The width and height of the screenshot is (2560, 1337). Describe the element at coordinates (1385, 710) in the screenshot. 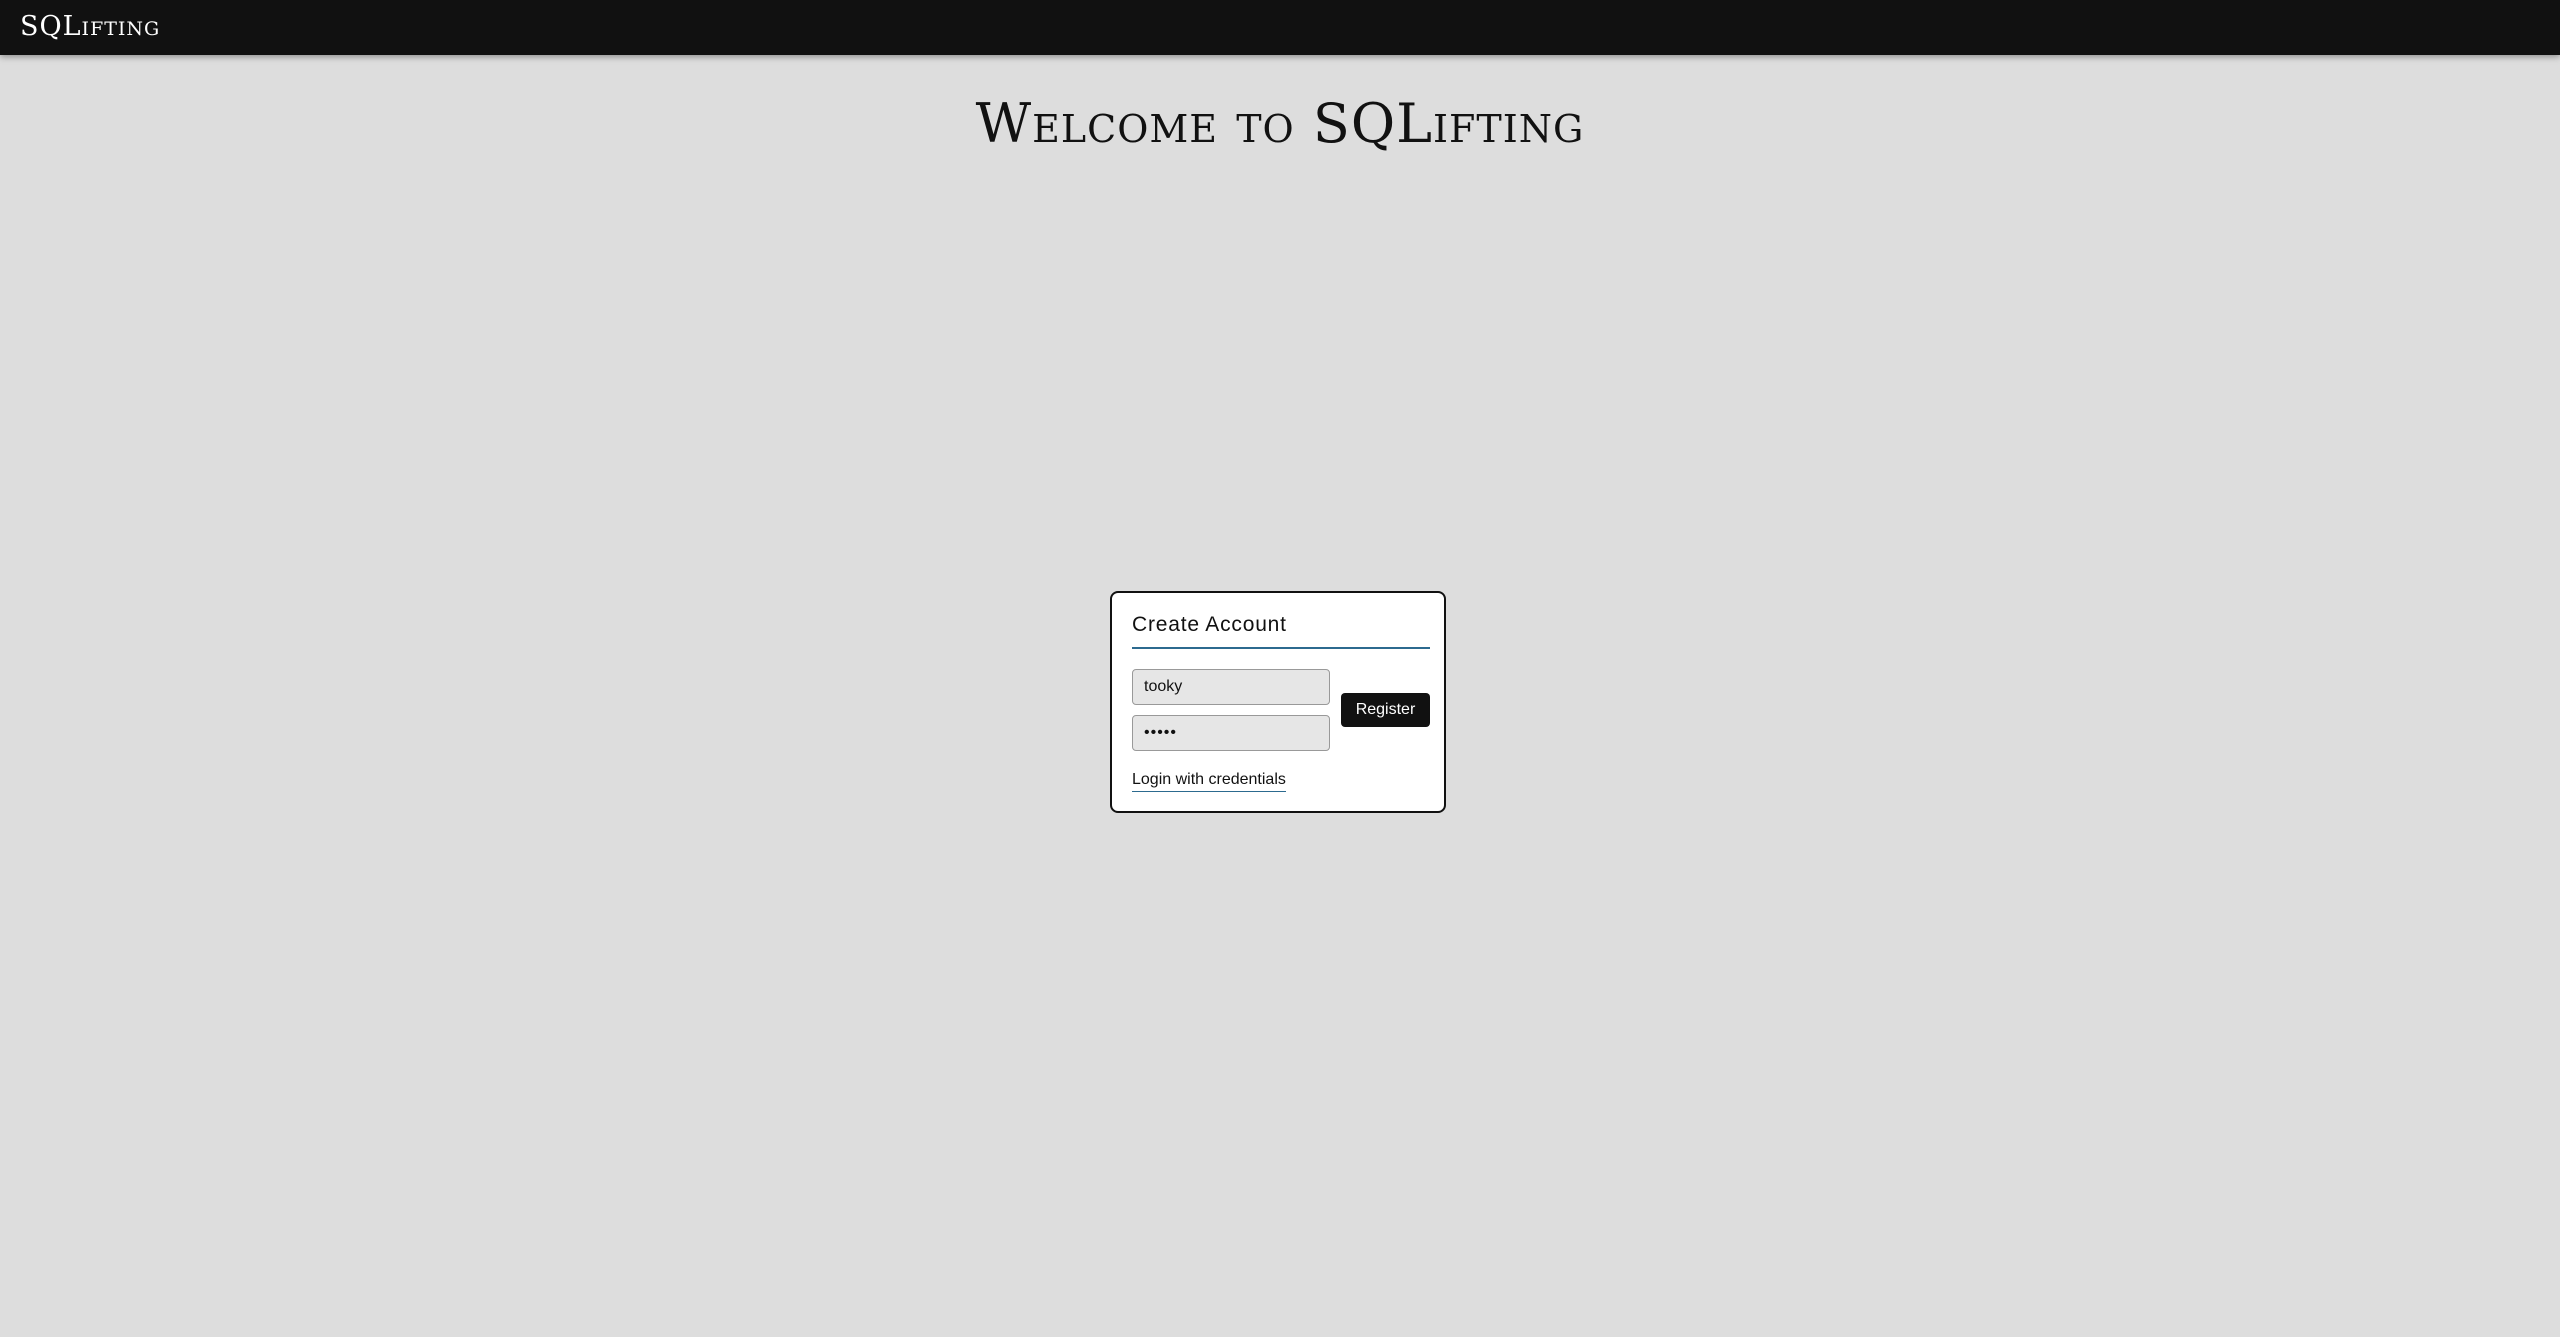

I see `register-button: Register` at that location.